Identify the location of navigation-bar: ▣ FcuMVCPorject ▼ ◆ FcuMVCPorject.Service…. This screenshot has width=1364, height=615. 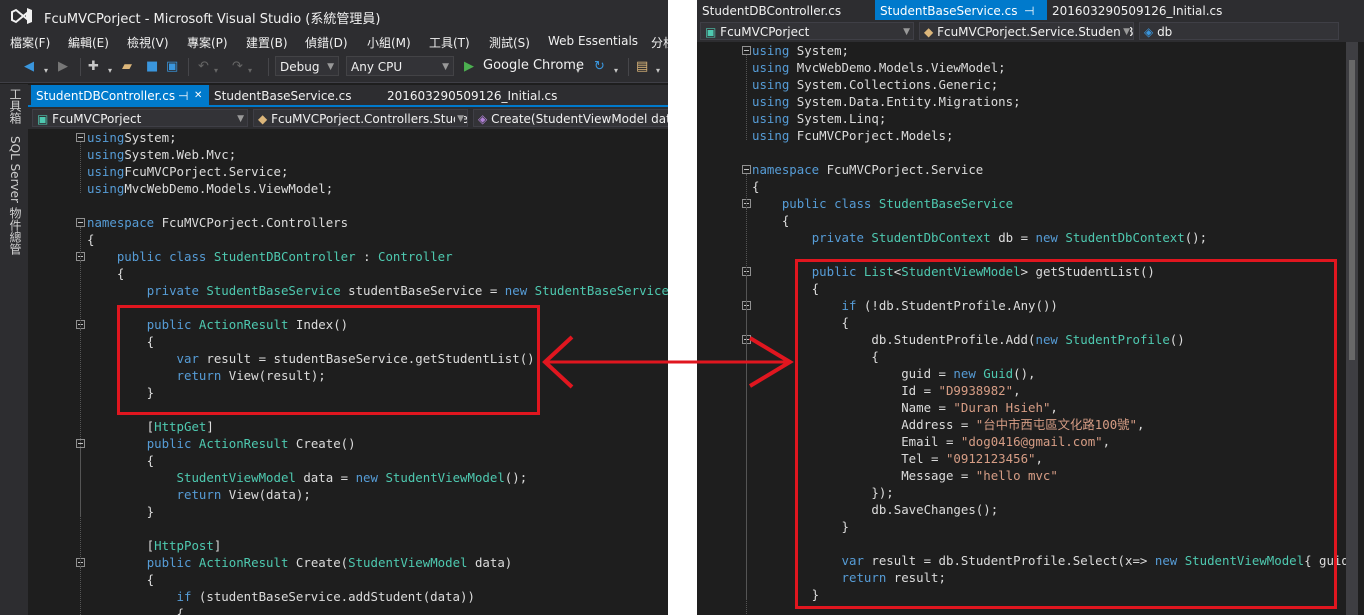
(1030, 31).